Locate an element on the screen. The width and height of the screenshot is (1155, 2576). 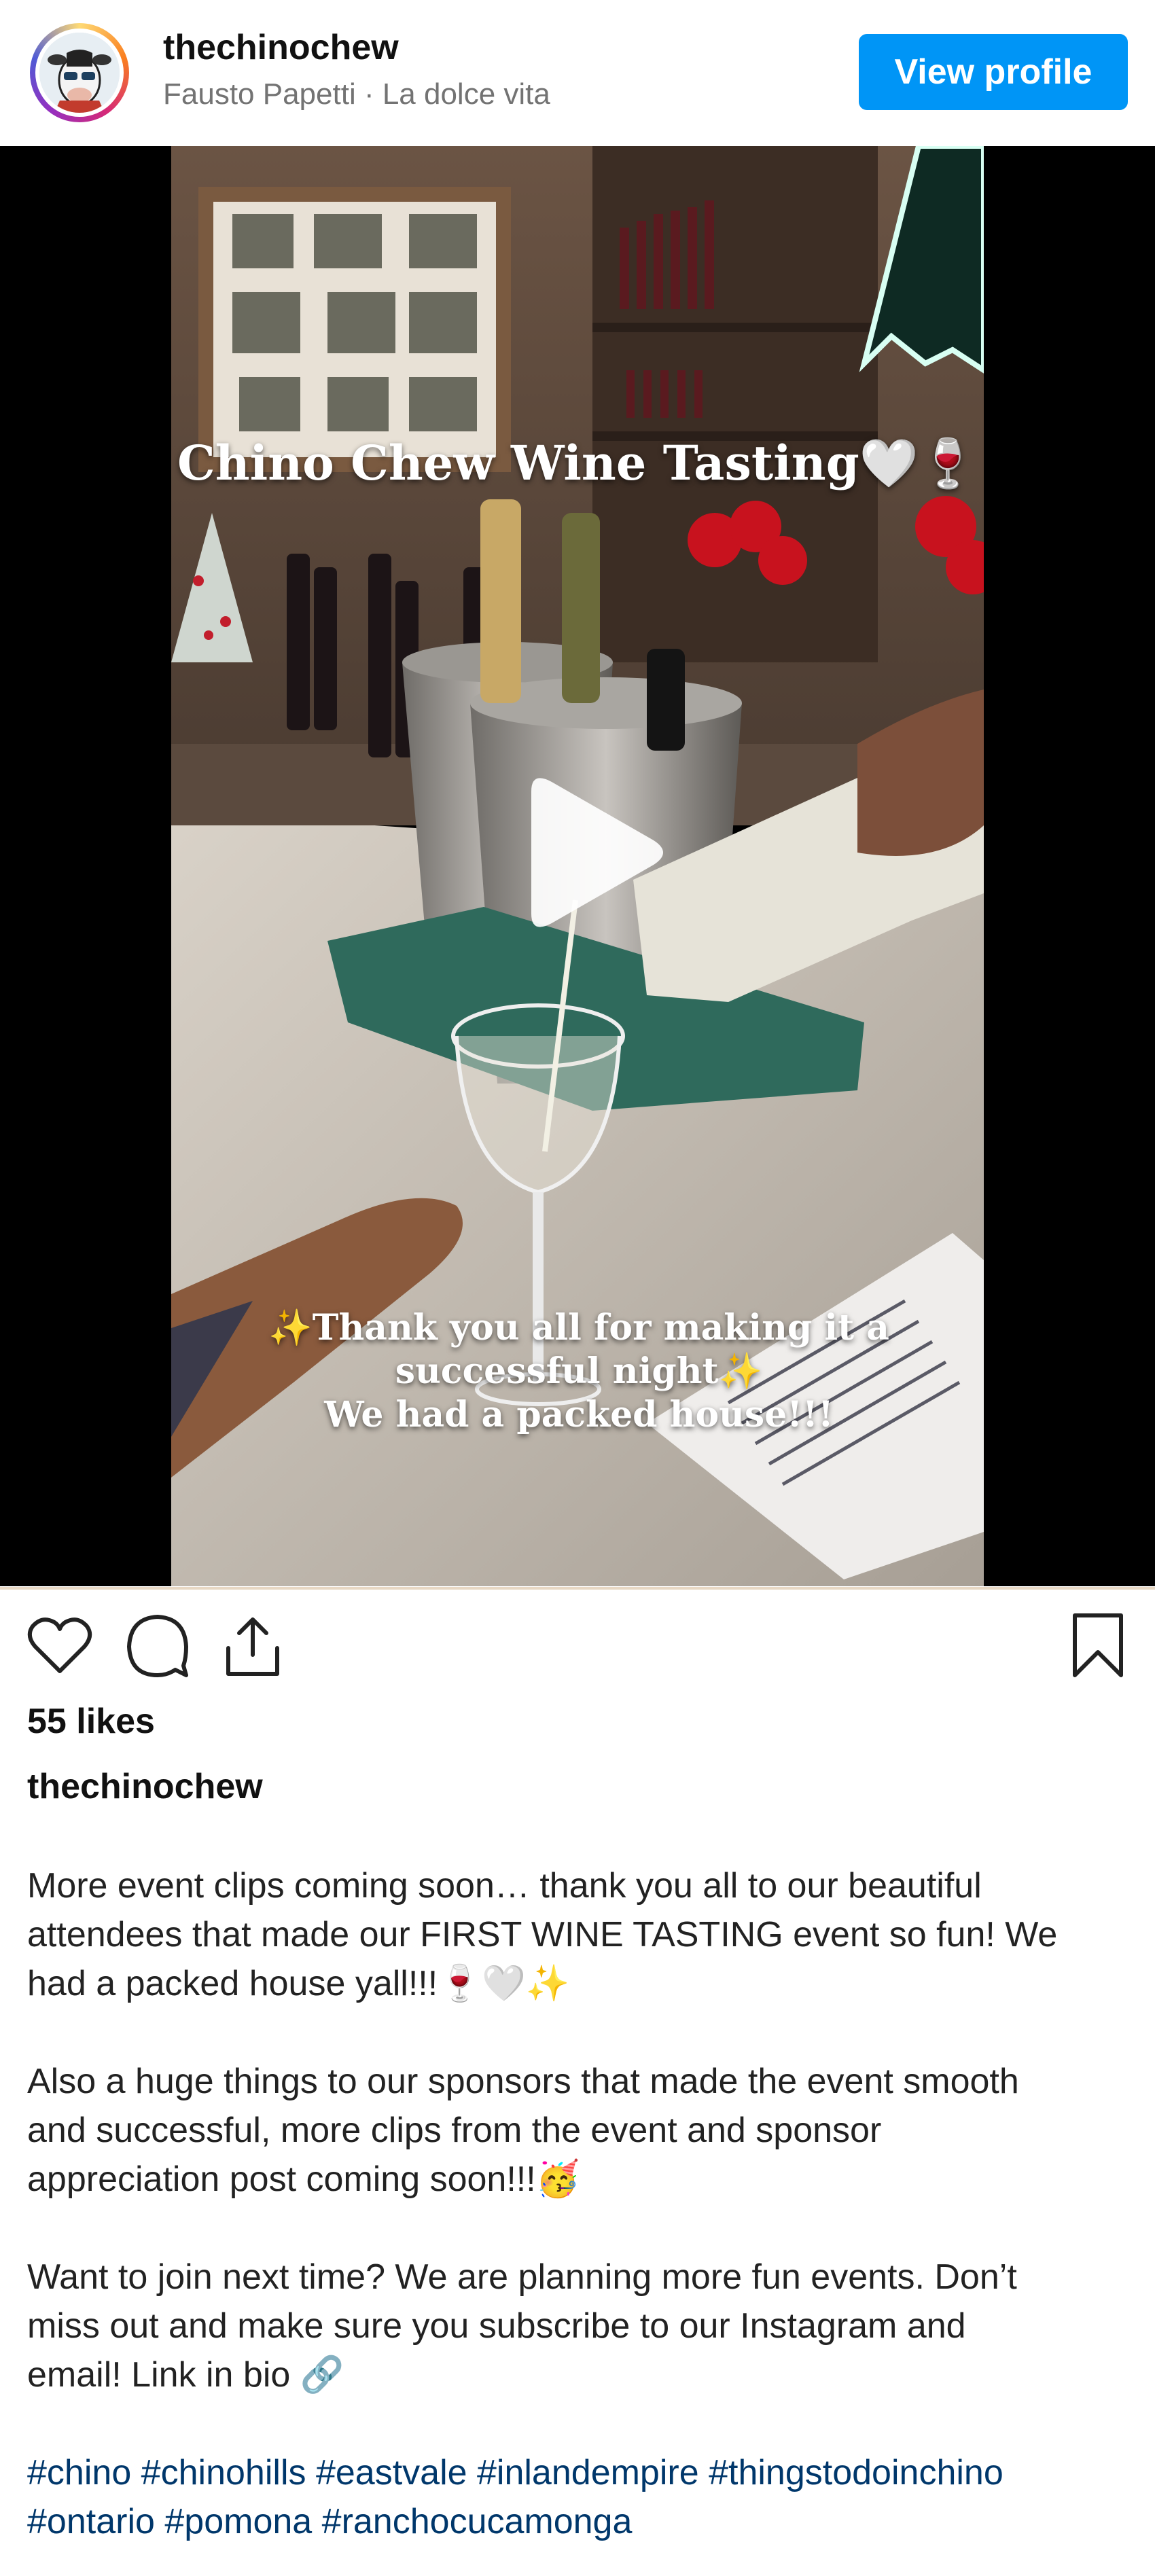
share-icon is located at coordinates (253, 1645).